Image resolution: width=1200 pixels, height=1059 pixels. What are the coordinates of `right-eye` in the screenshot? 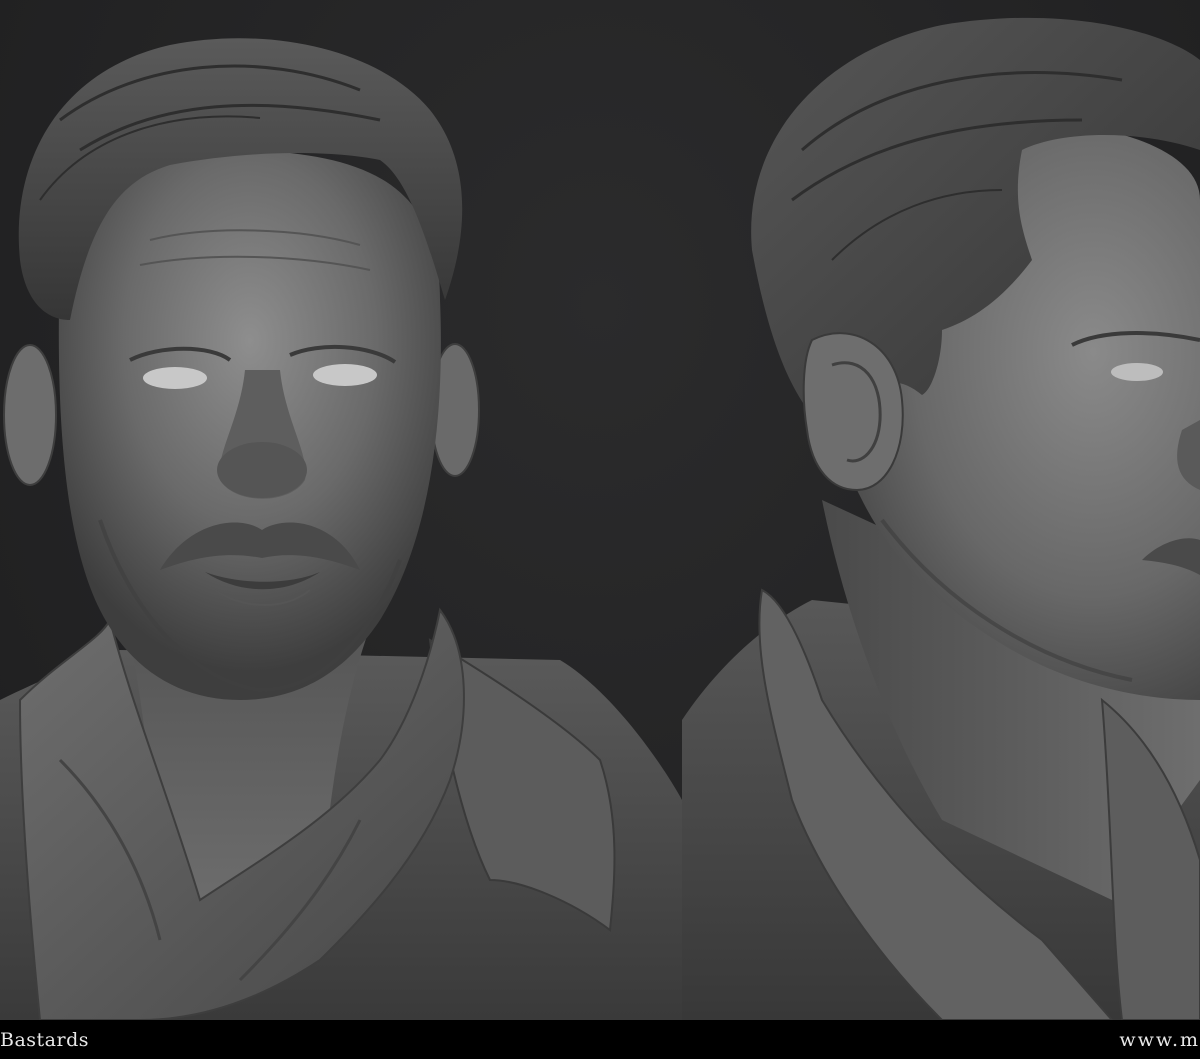 It's located at (345, 375).